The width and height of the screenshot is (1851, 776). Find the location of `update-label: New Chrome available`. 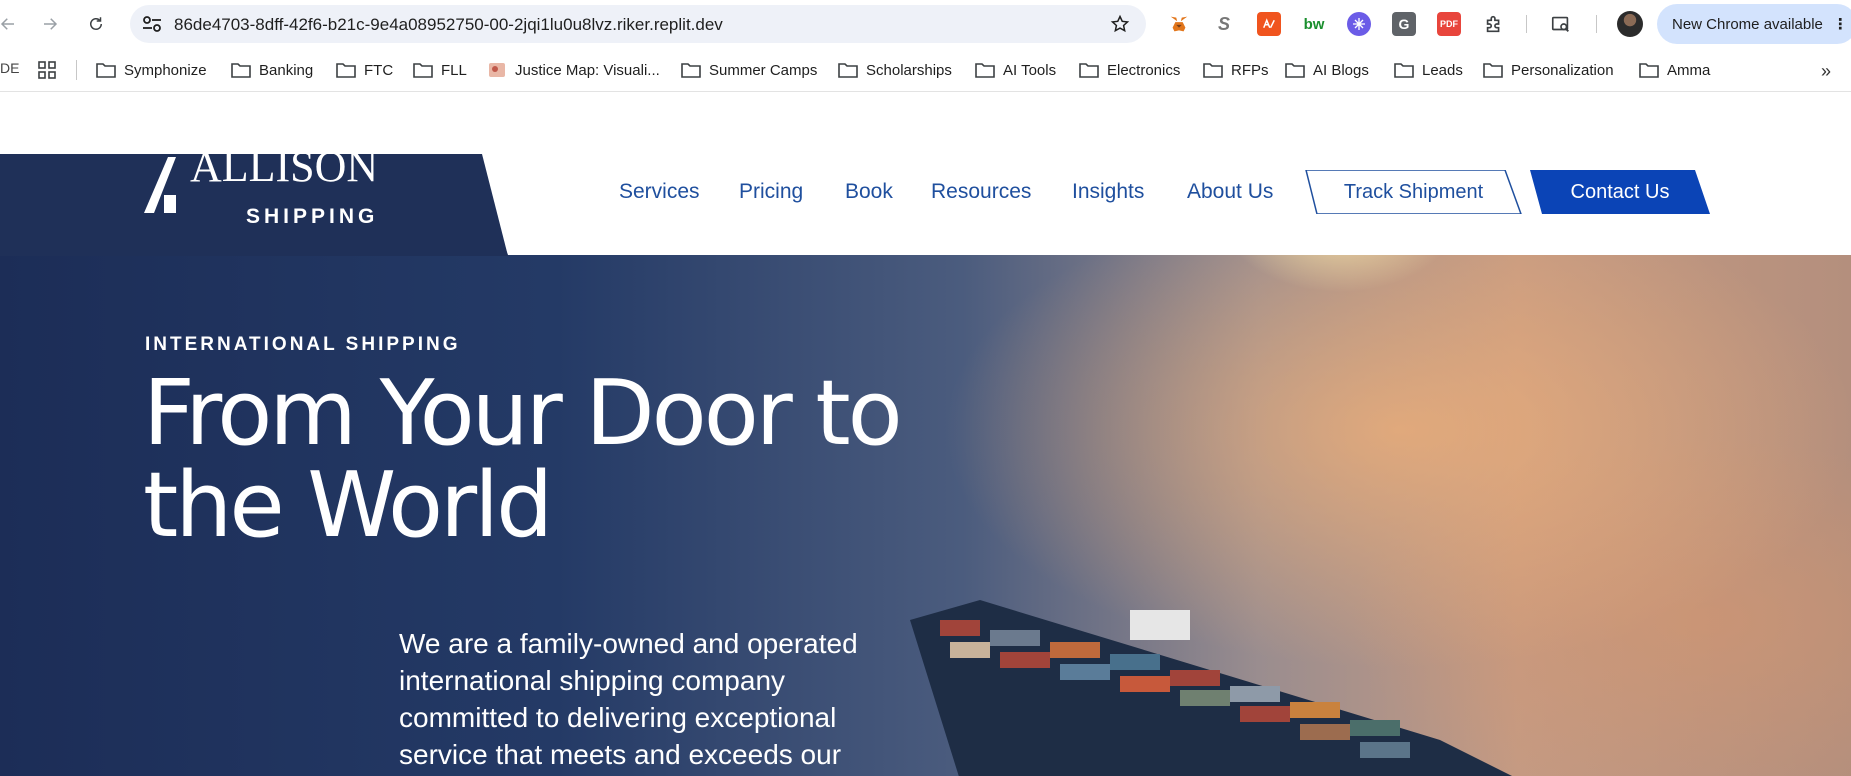

update-label: New Chrome available is located at coordinates (1747, 24).